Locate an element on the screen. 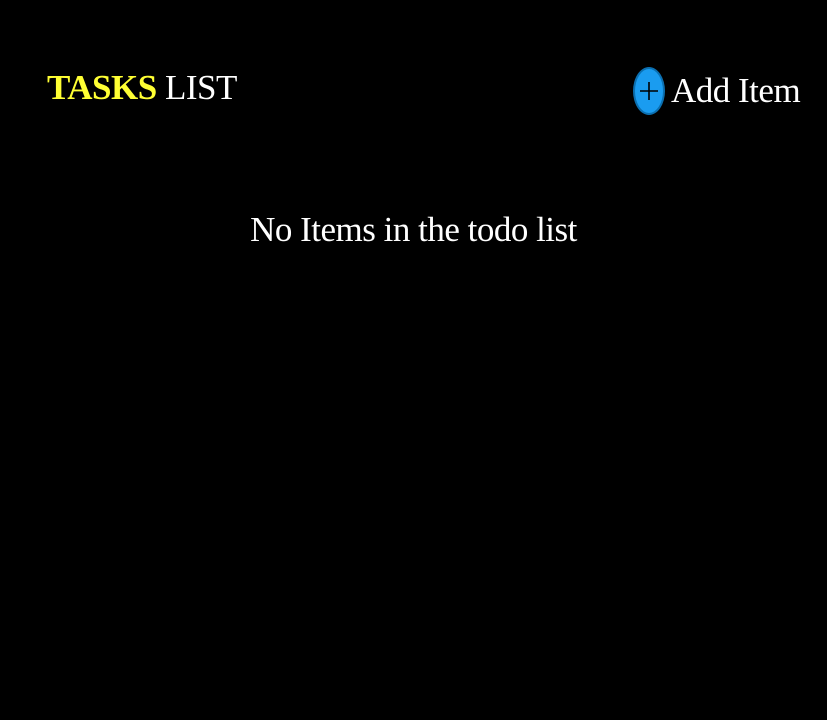 The width and height of the screenshot is (827, 720). page-title: TASKS LIST is located at coordinates (142, 88).